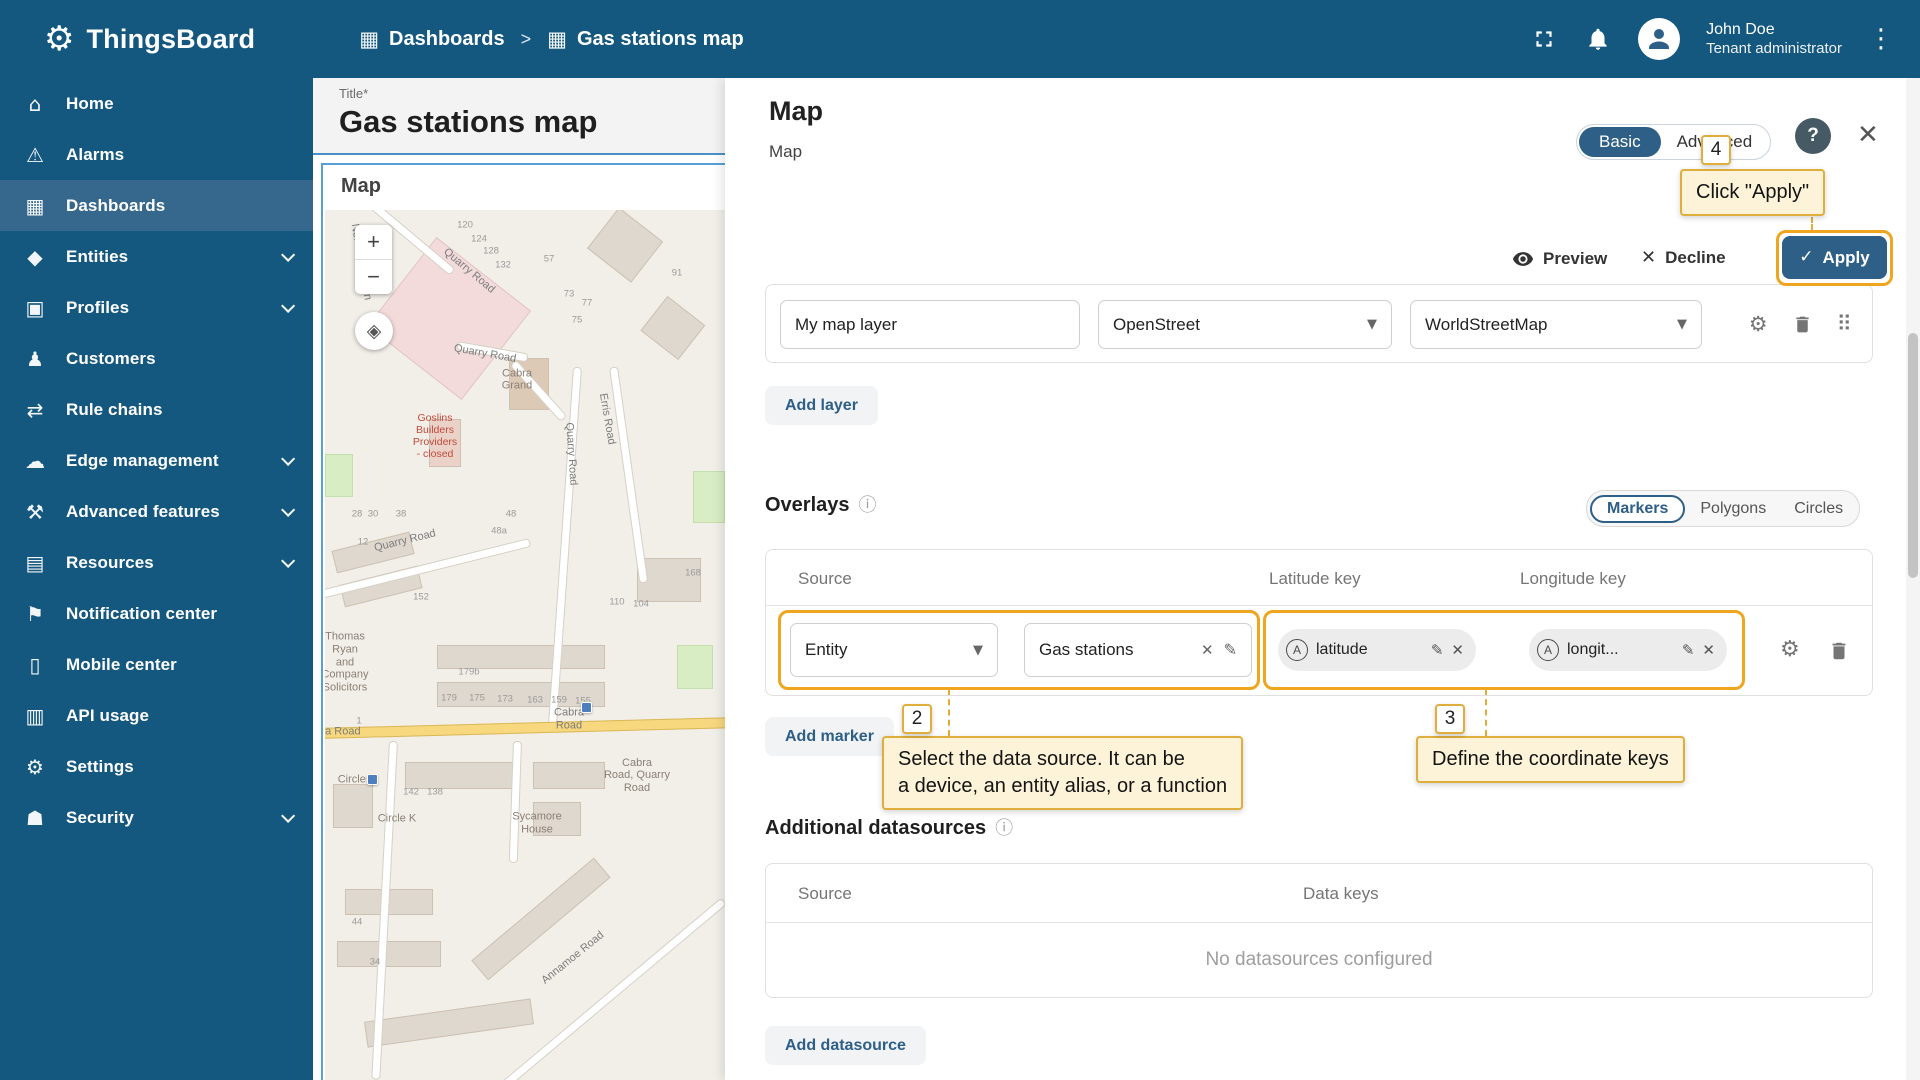 The height and width of the screenshot is (1080, 1920). Describe the element at coordinates (1297, 650) in the screenshot. I see `key-type-icon: A` at that location.